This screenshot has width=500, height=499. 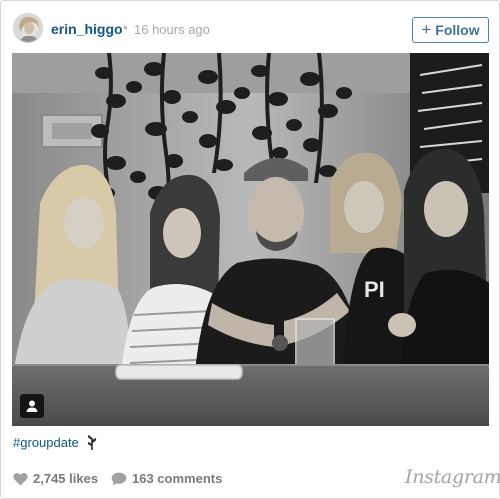 What do you see at coordinates (177, 478) in the screenshot?
I see `comments-text: 163 comments` at bounding box center [177, 478].